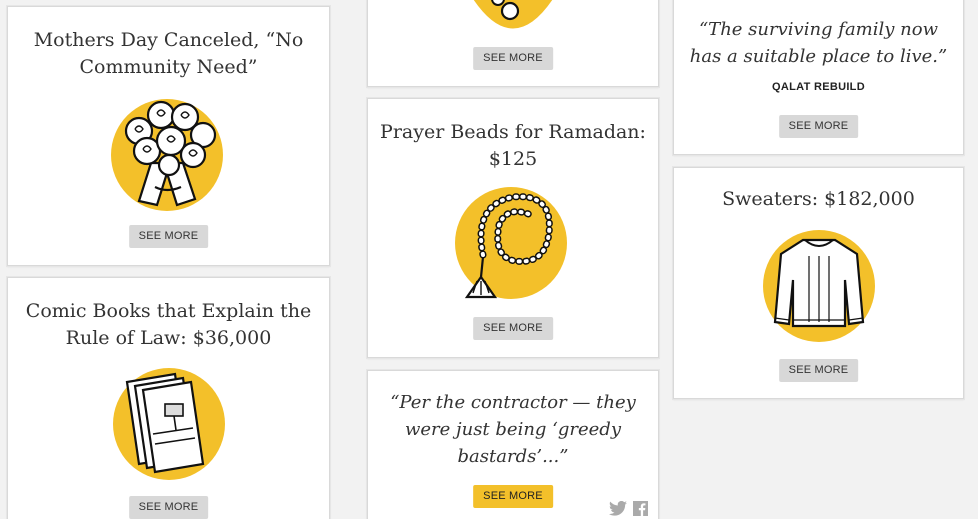 The height and width of the screenshot is (519, 978). What do you see at coordinates (818, 286) in the screenshot?
I see `sweater-icon` at bounding box center [818, 286].